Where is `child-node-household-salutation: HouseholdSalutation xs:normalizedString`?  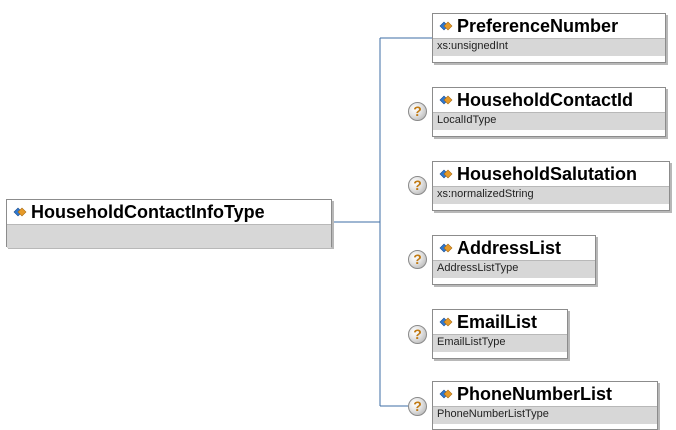 child-node-household-salutation: HouseholdSalutation xs:normalizedString is located at coordinates (551, 186).